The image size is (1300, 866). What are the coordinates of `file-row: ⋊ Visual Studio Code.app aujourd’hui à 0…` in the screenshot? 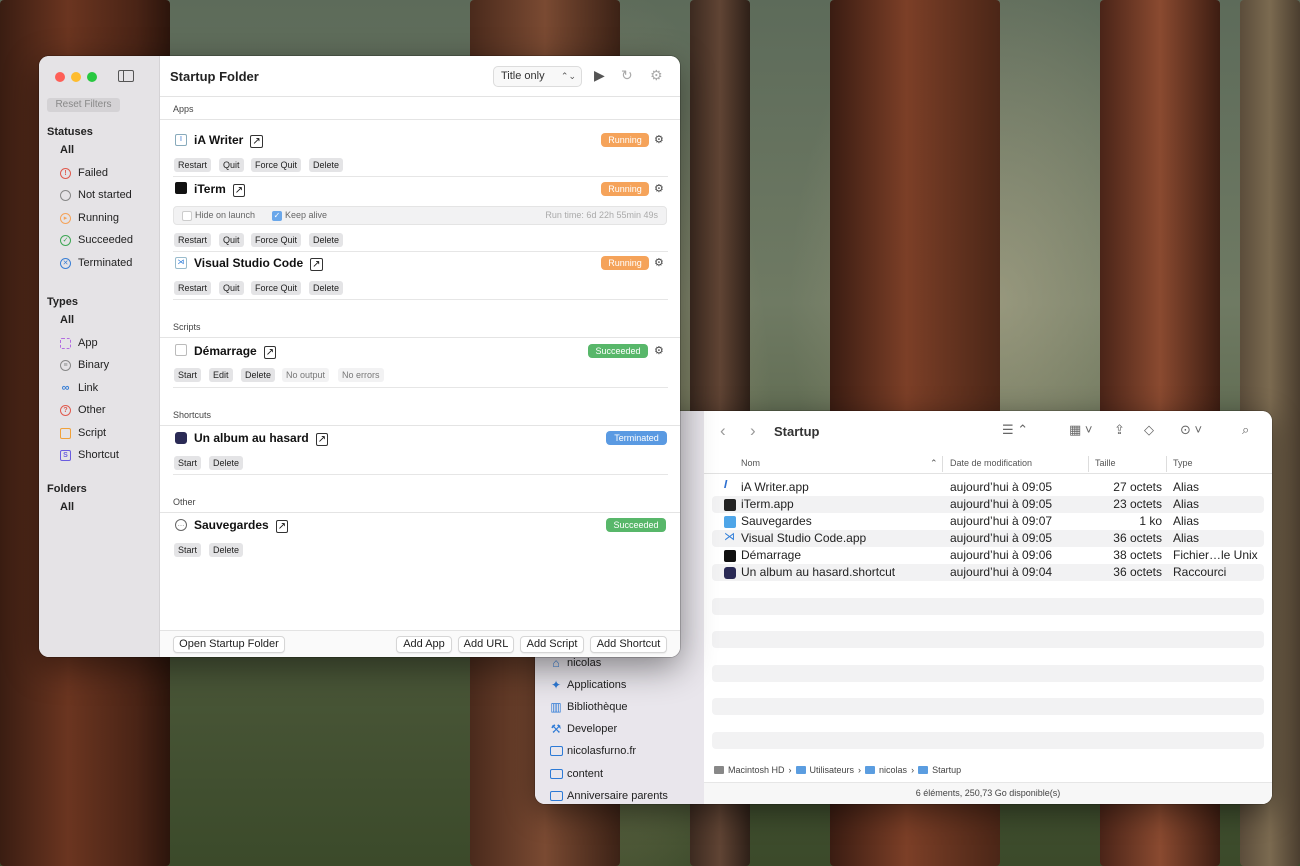 It's located at (988, 538).